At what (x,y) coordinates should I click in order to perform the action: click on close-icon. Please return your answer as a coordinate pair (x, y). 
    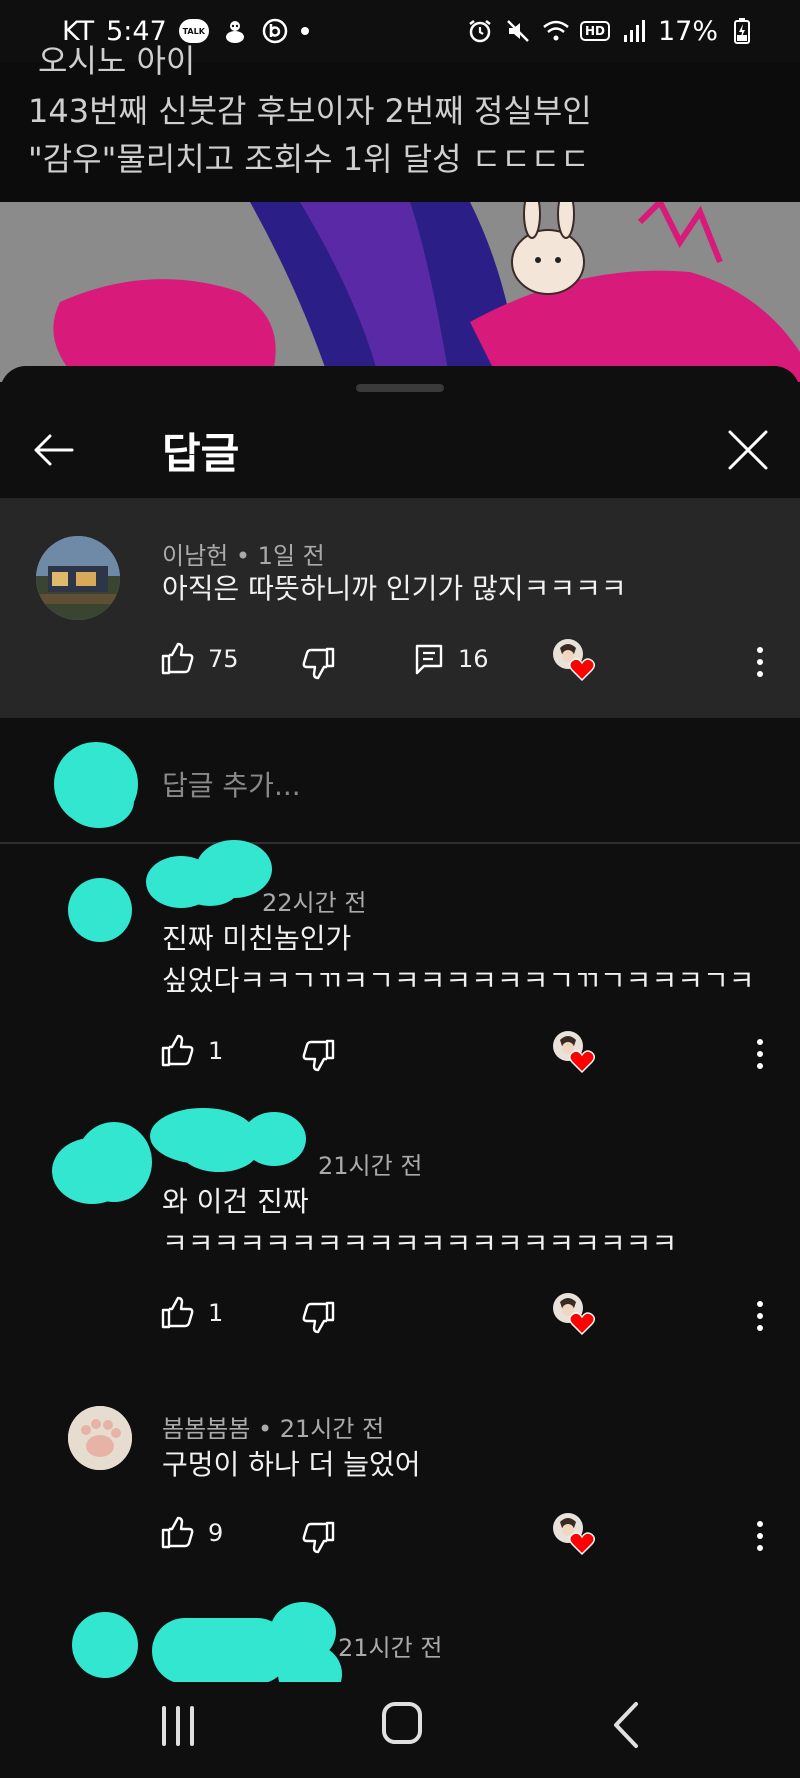
    Looking at the image, I should click on (748, 450).